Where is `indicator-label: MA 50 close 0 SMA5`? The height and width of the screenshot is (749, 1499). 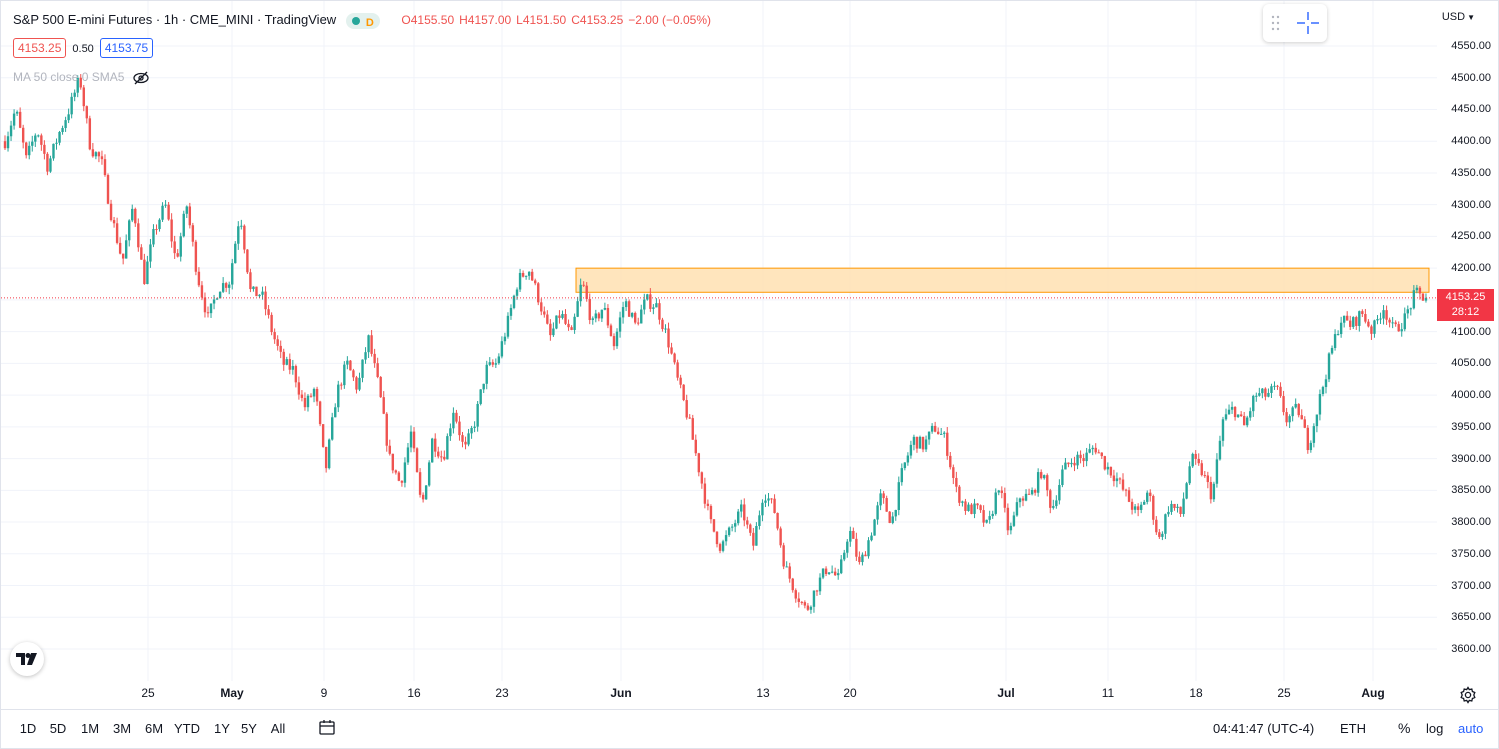 indicator-label: MA 50 close 0 SMA5 is located at coordinates (69, 77).